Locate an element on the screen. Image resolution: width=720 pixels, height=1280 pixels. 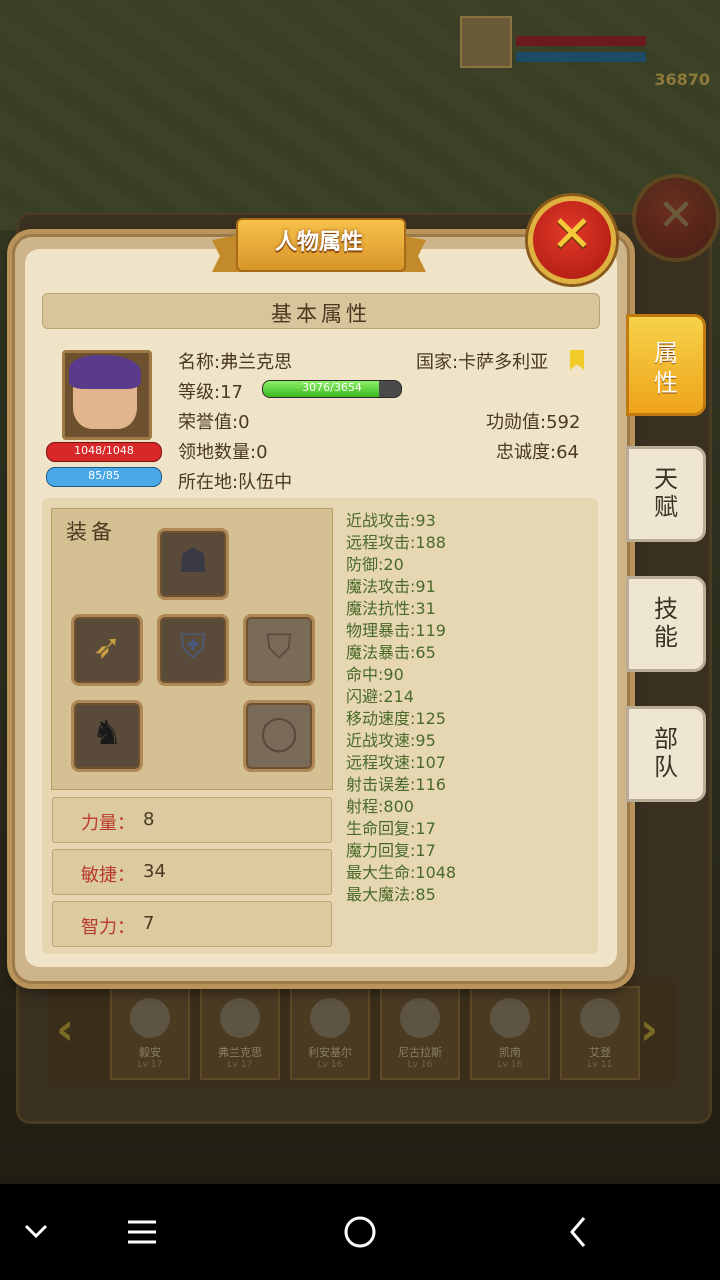
roster-level: Lv 11 is located at coordinates (600, 1065).